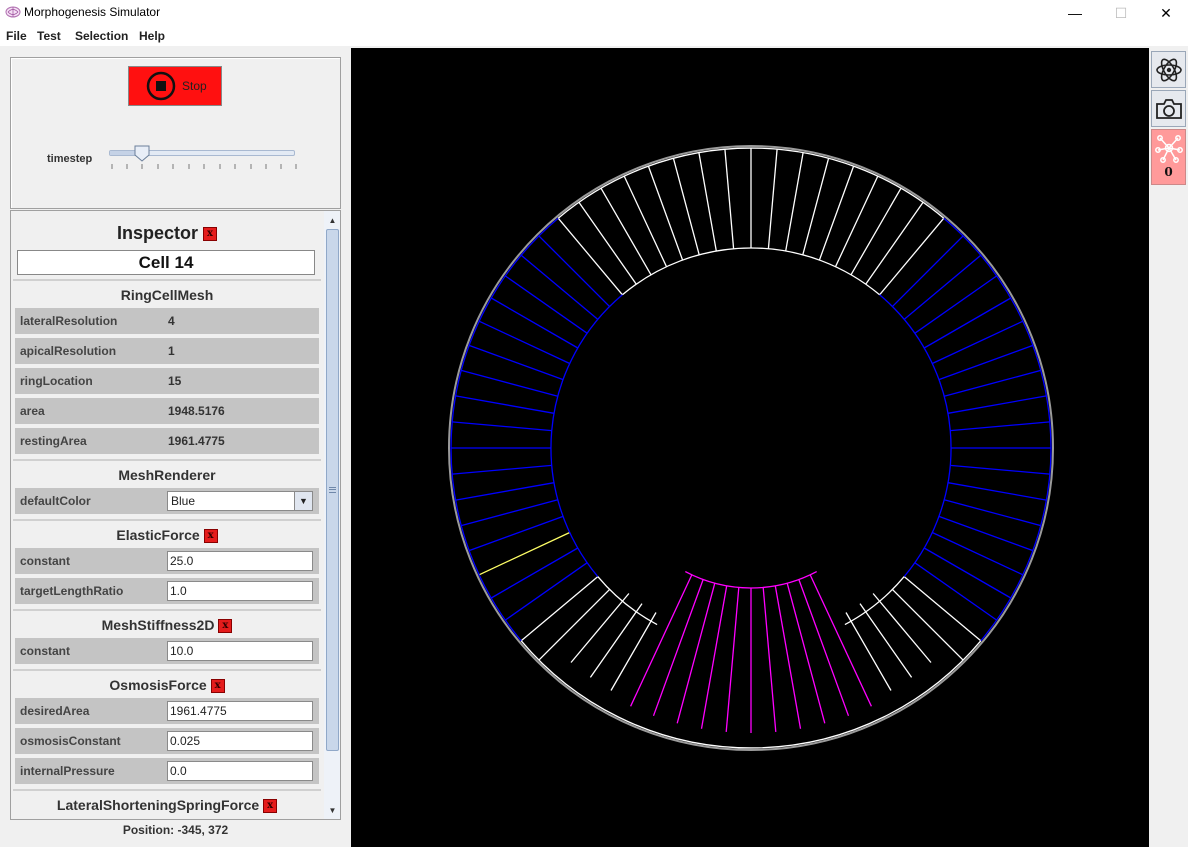 The image size is (1188, 847). Describe the element at coordinates (210, 234) in the screenshot. I see `close-inspector-button: x` at that location.